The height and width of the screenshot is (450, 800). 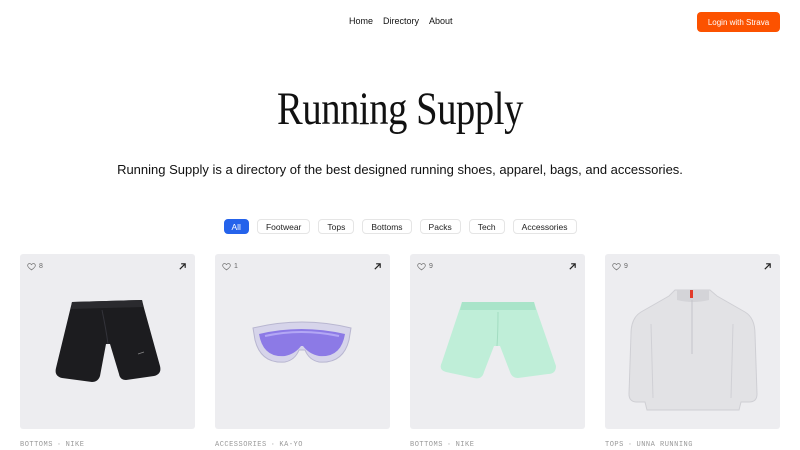 What do you see at coordinates (41, 266) in the screenshot?
I see `like-count-value: 8` at bounding box center [41, 266].